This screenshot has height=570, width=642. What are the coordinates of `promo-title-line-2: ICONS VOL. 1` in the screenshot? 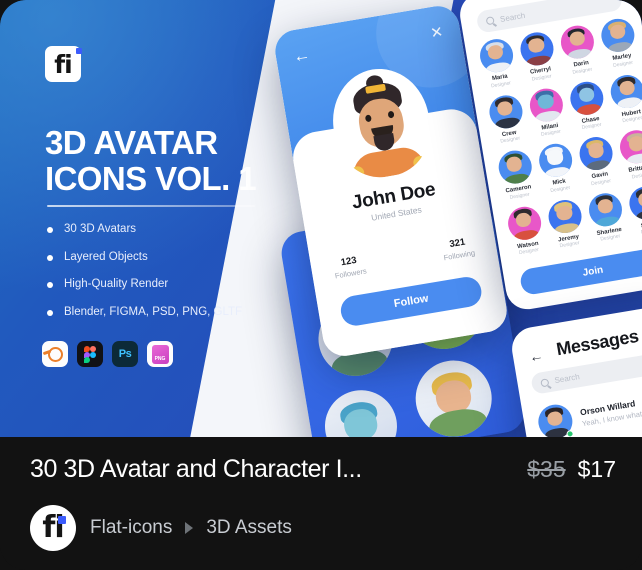 It's located at (151, 178).